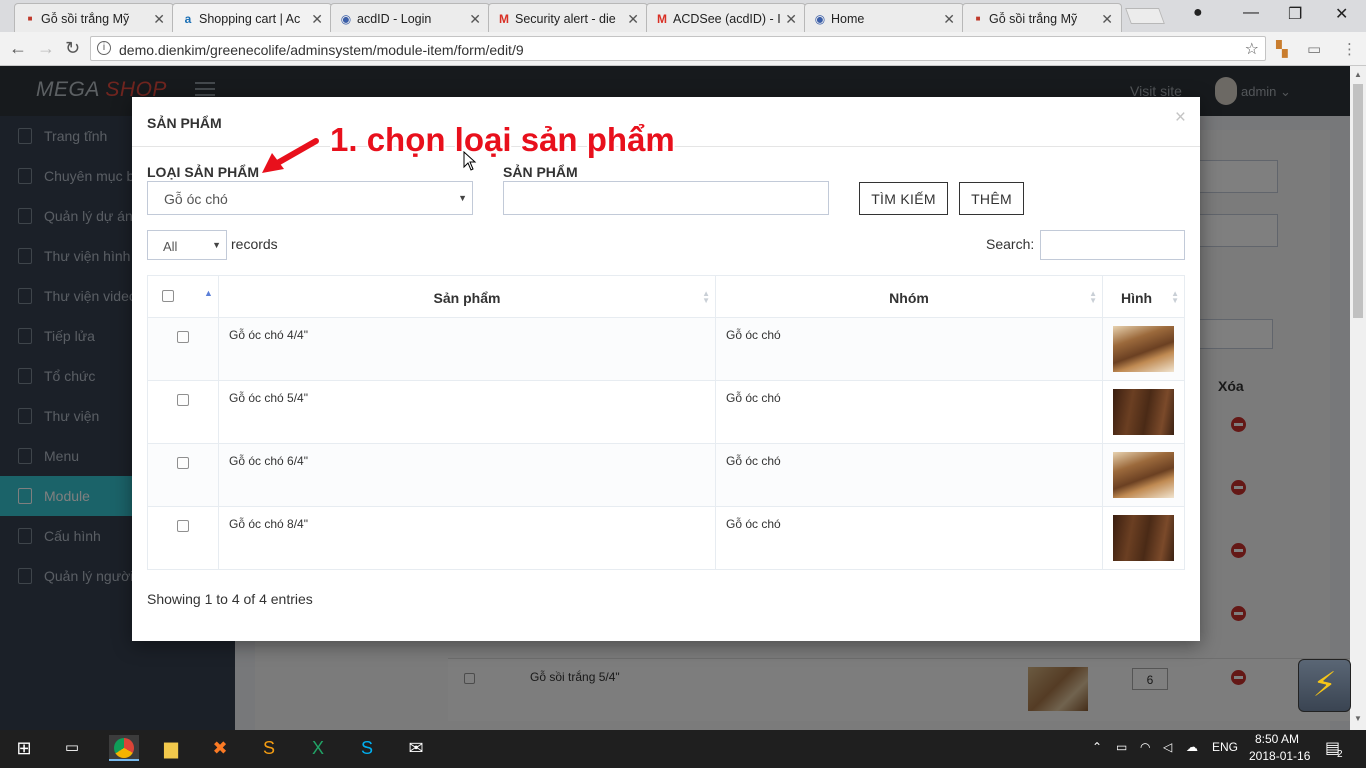 The image size is (1366, 768). What do you see at coordinates (1010, 244) in the screenshot?
I see `search-label: Search:` at bounding box center [1010, 244].